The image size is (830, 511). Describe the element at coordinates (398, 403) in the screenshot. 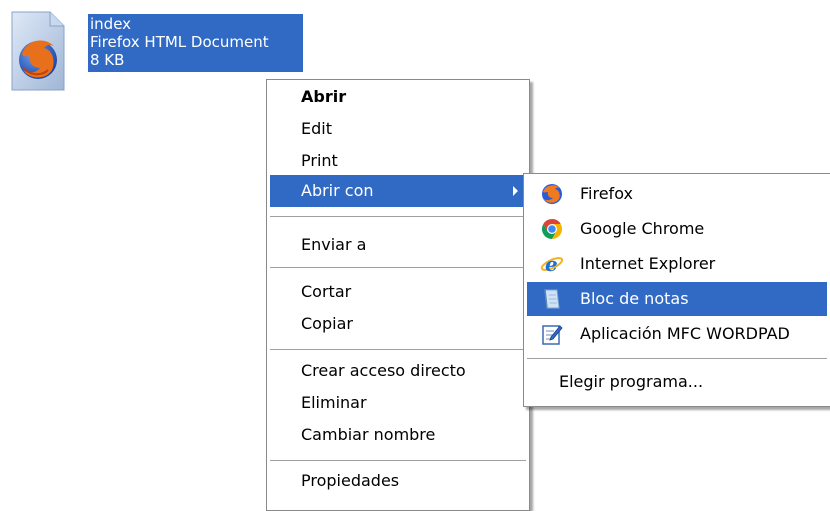

I see `menu-item-delete: Eliminar` at that location.